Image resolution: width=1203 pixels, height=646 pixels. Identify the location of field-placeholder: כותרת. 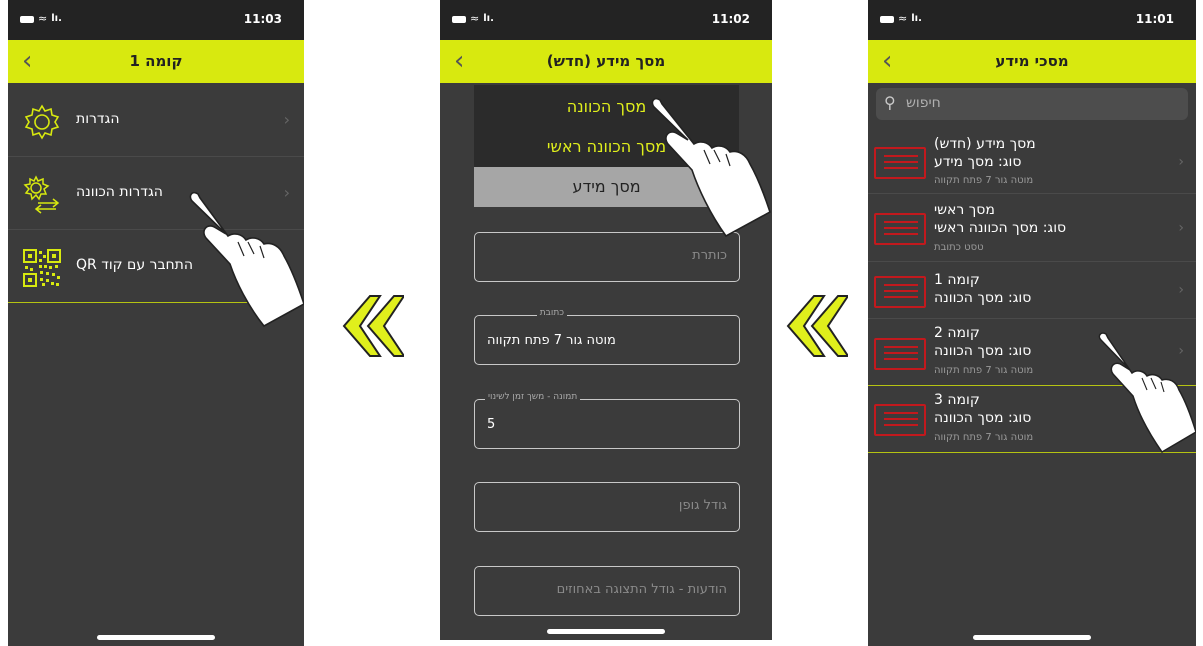
(709, 255).